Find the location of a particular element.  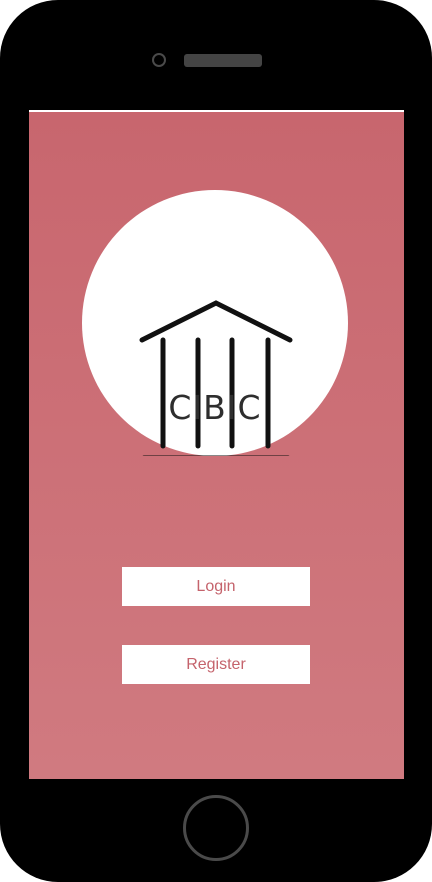

home-button is located at coordinates (216, 828).